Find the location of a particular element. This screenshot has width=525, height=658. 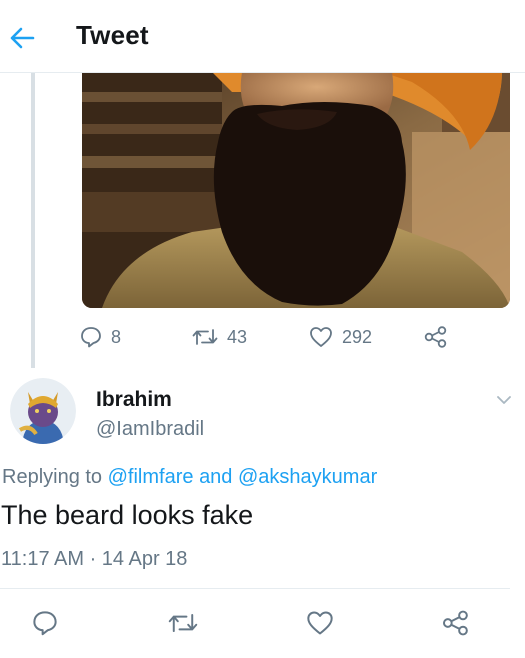

share-button is located at coordinates (456, 623).